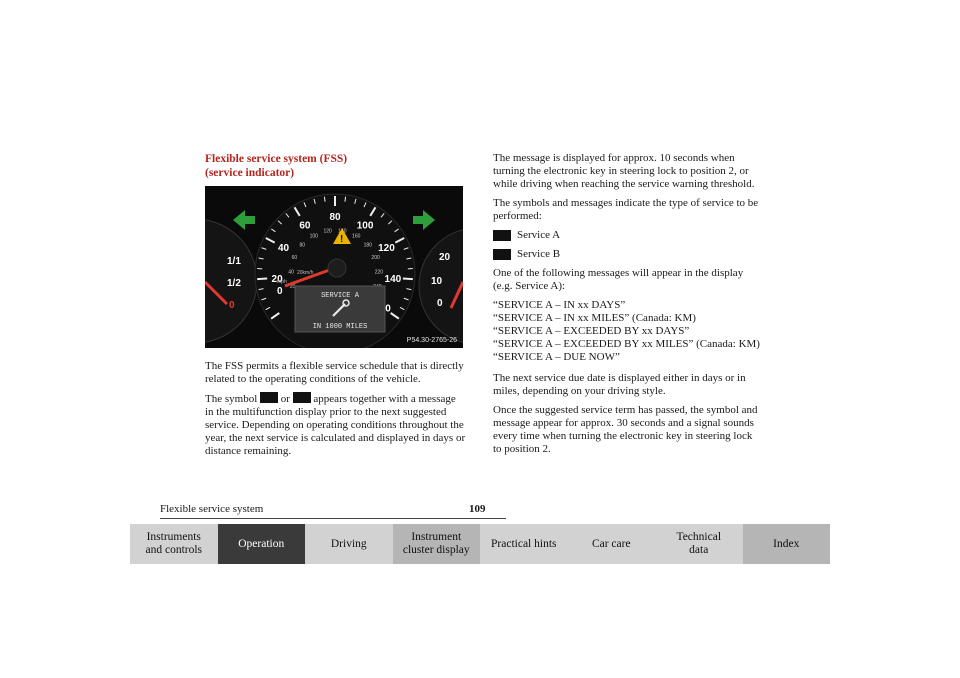 This screenshot has width=960, height=678. Describe the element at coordinates (314, 236) in the screenshot. I see `speed-label-kmh: 100` at that location.